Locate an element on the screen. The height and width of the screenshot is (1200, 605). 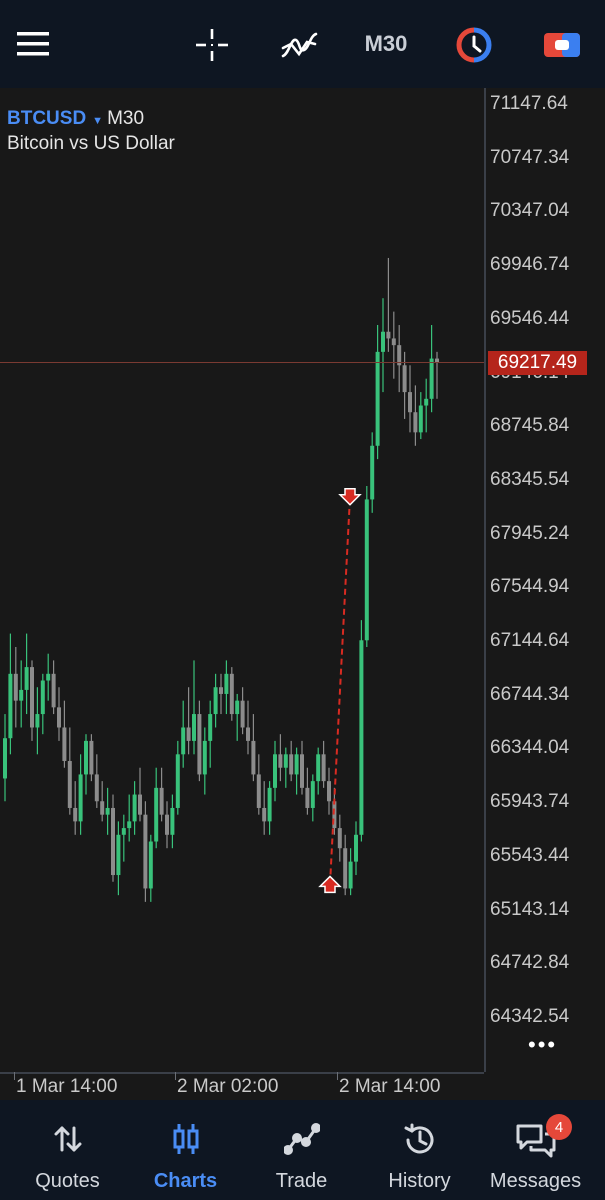
price-axis-label: 67144.64 is located at coordinates (530, 640).